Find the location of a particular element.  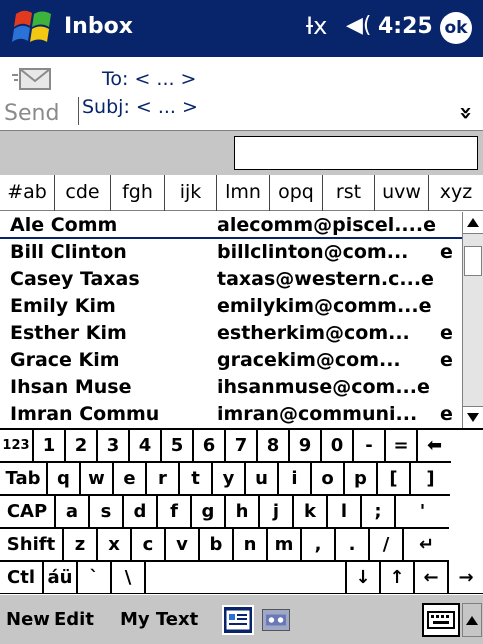

ok-button: ok is located at coordinates (456, 28).